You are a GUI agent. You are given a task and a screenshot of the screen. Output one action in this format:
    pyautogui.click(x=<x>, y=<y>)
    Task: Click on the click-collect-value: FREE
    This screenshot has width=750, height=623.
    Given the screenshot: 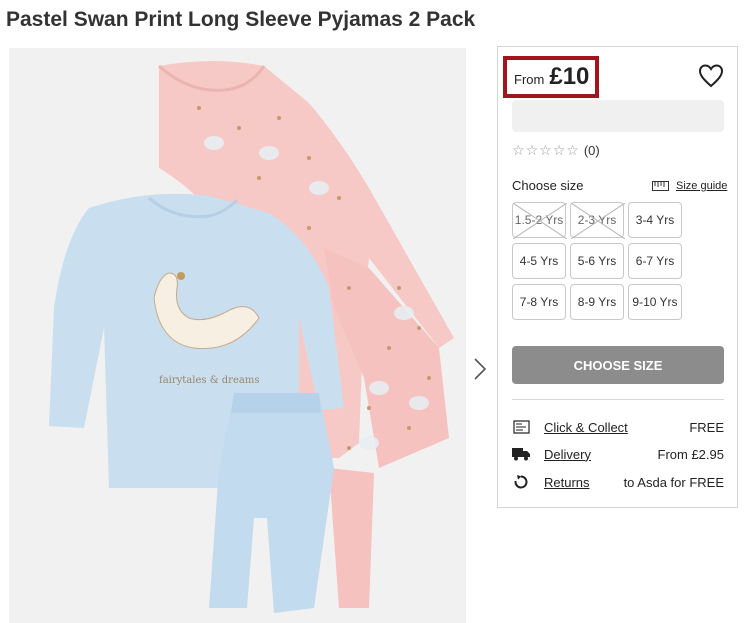 What is the action you would take?
    pyautogui.click(x=706, y=427)
    